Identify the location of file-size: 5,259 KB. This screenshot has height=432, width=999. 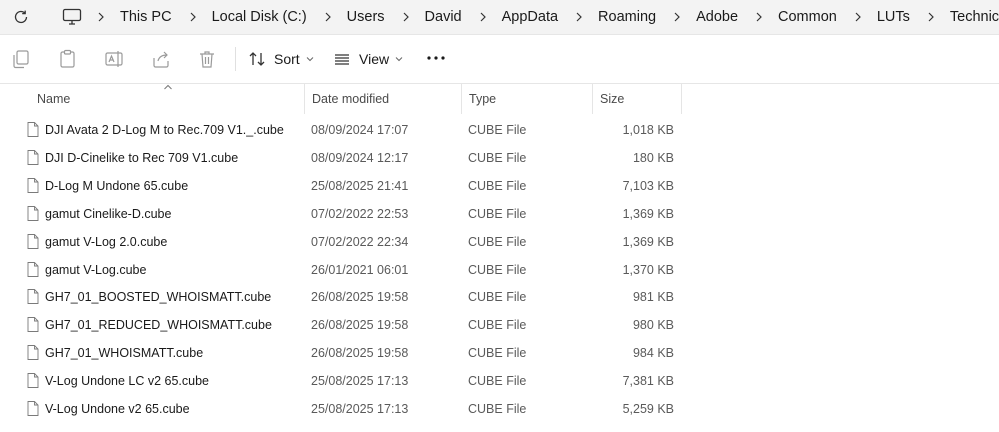
(648, 409).